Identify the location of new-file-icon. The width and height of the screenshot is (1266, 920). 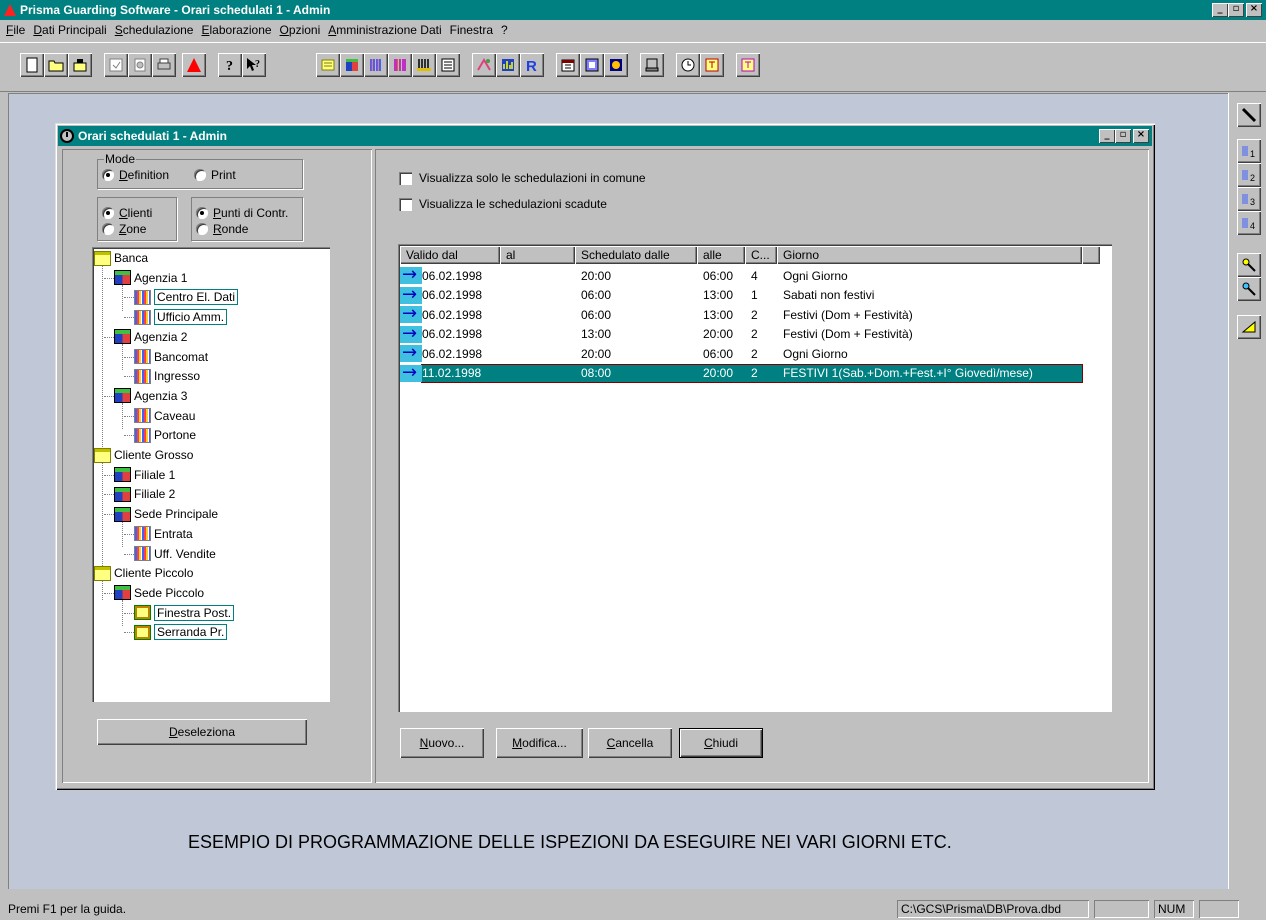
(32, 65).